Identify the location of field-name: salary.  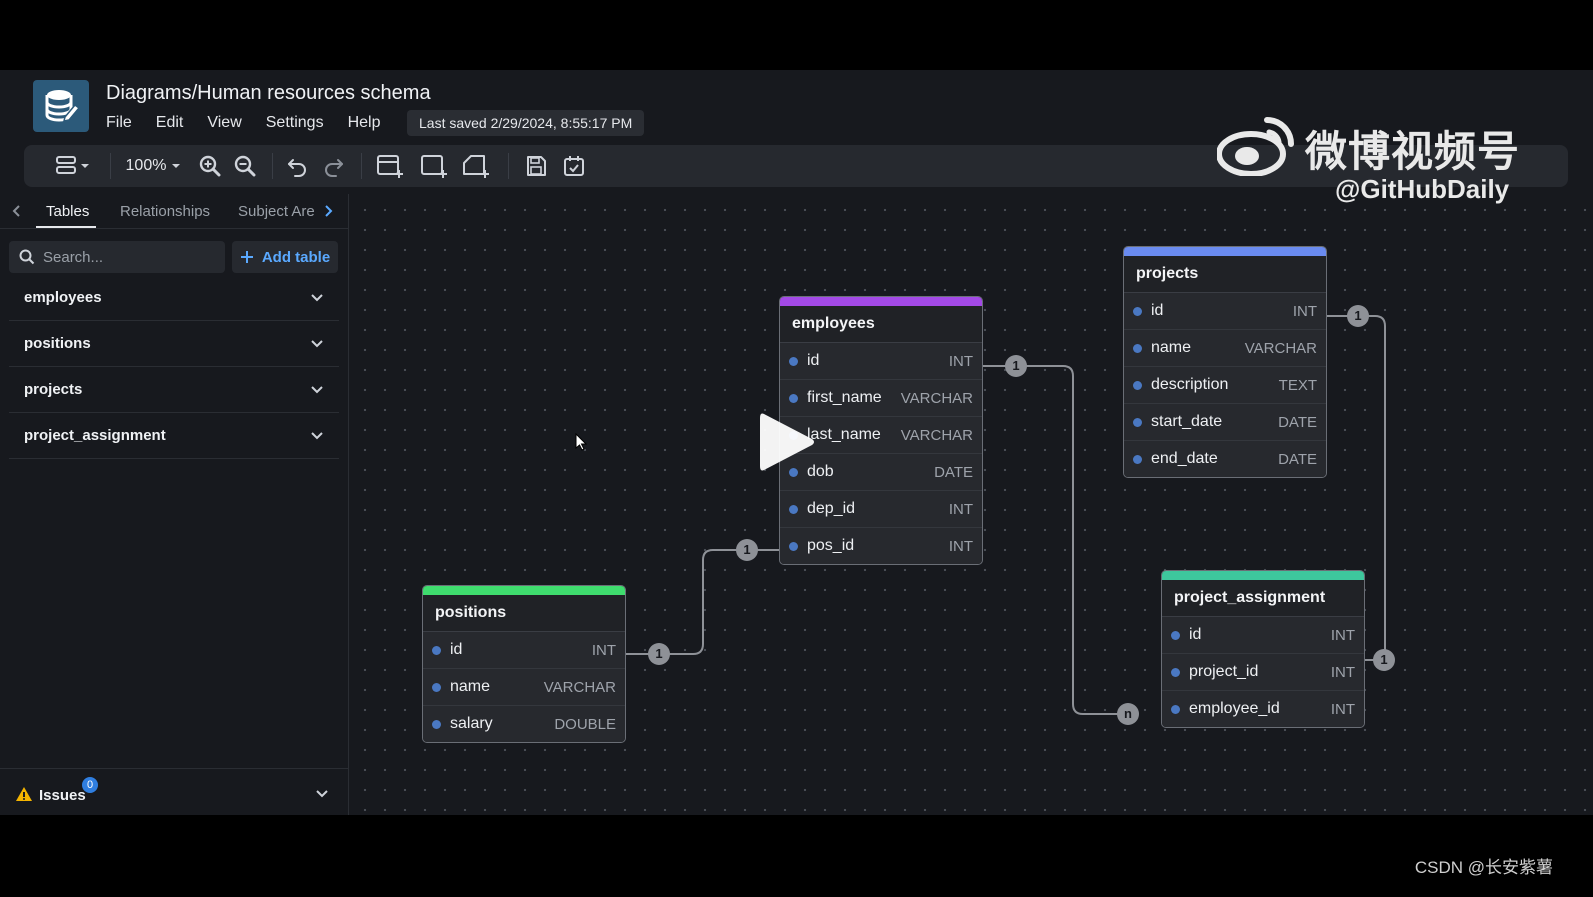
(471, 723).